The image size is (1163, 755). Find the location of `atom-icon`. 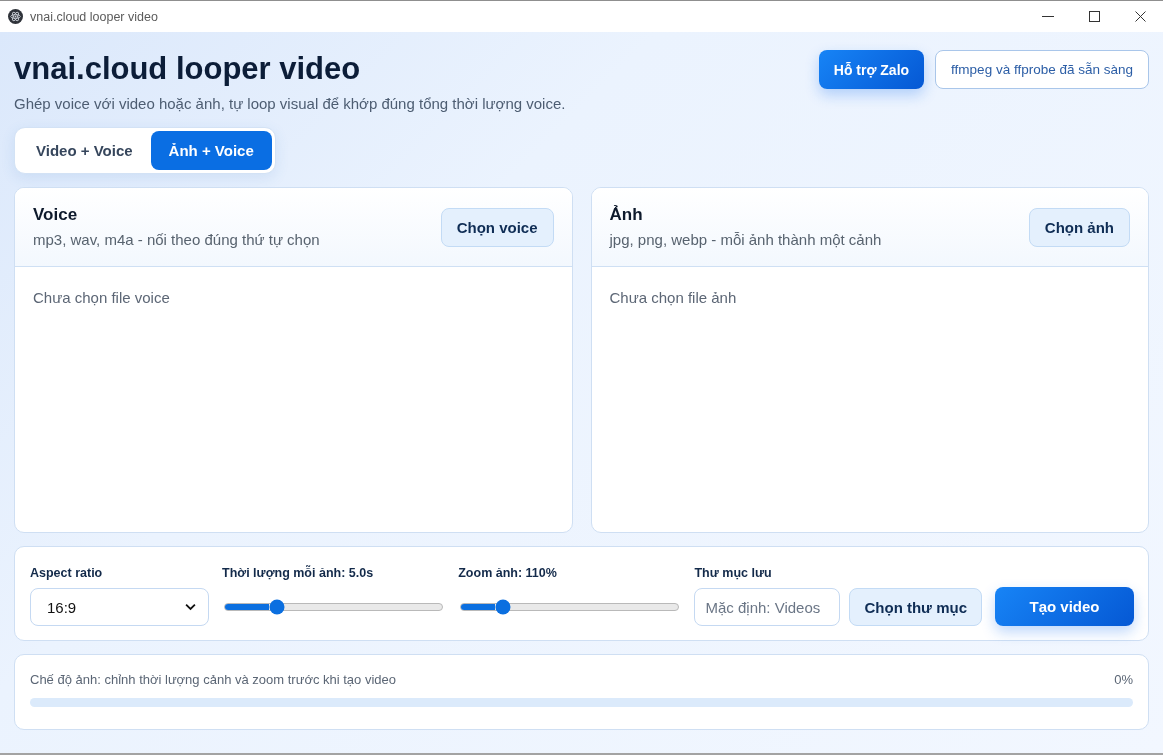

atom-icon is located at coordinates (15, 16).